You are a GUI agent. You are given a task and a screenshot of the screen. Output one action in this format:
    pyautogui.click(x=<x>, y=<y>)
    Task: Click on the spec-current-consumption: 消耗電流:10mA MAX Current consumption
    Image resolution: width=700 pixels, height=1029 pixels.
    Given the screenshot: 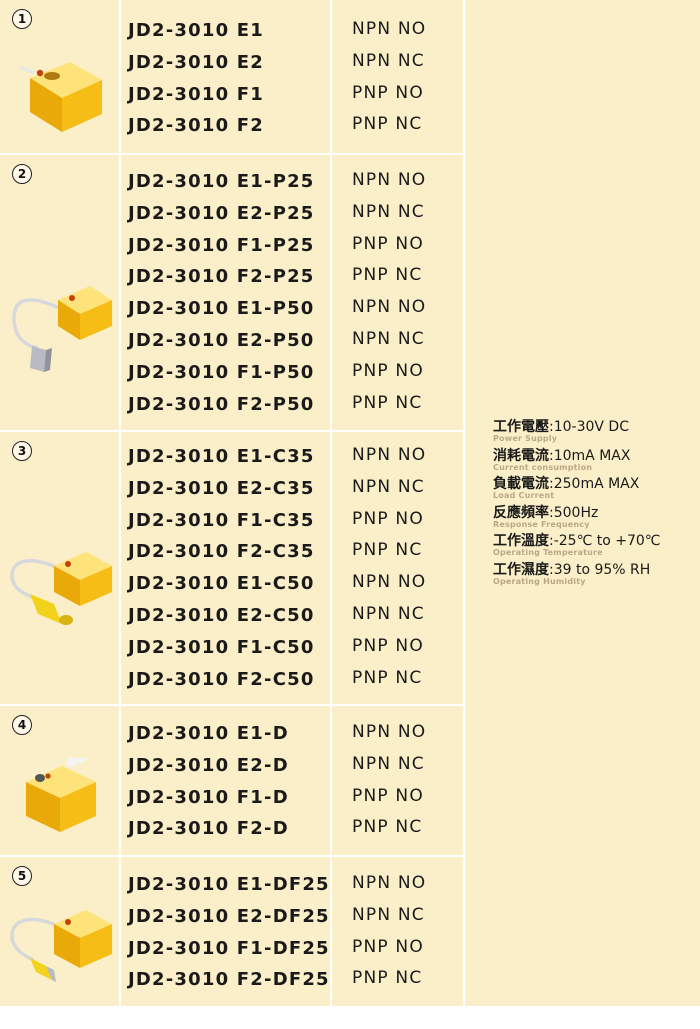 What is the action you would take?
    pyautogui.click(x=593, y=461)
    